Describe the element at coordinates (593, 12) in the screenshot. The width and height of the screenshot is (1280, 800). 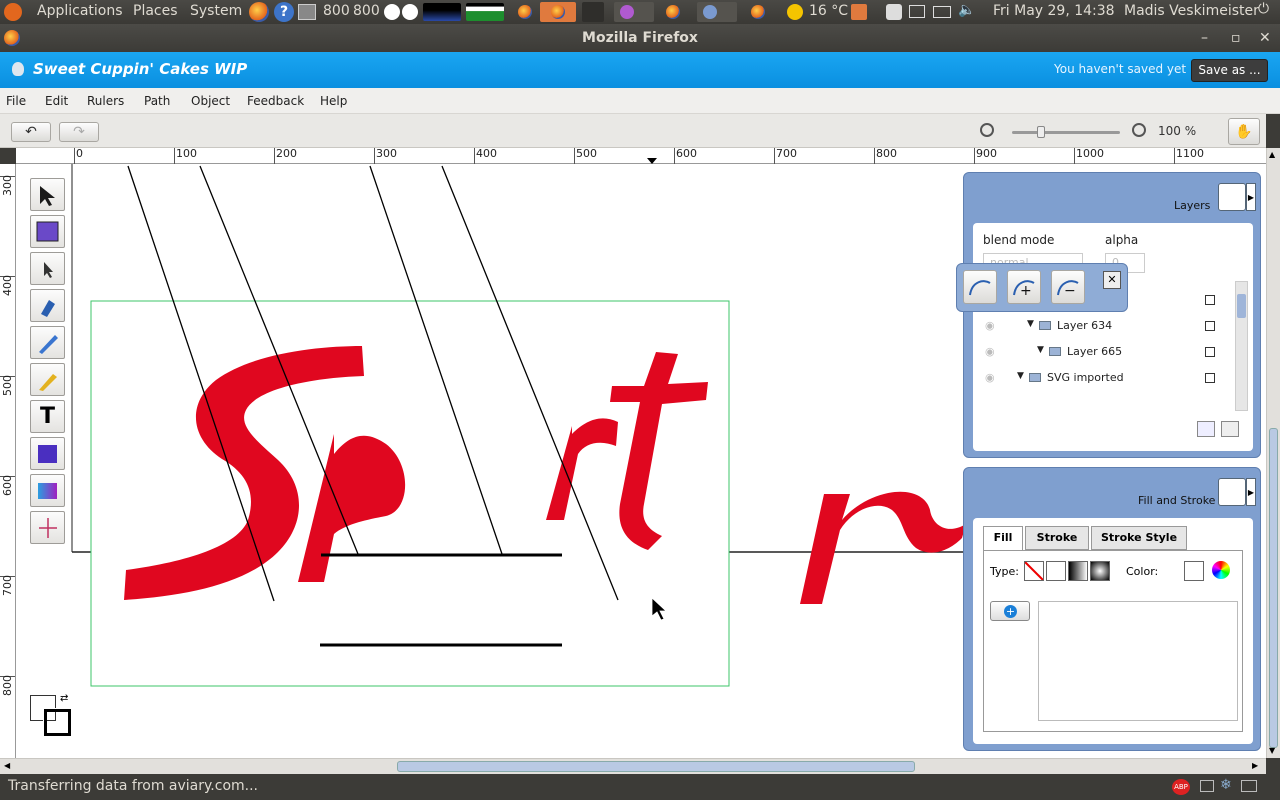
I see `task-terminal` at that location.